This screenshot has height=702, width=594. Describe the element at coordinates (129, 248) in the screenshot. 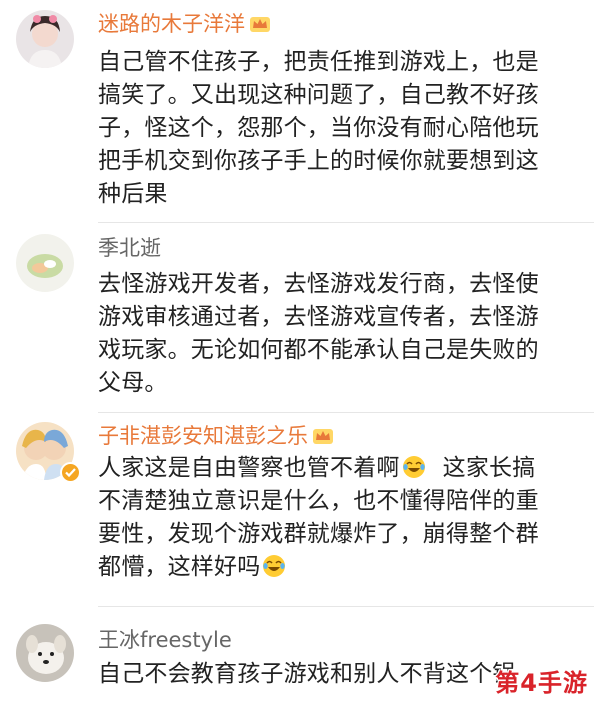

I see `username: 季北逝` at that location.